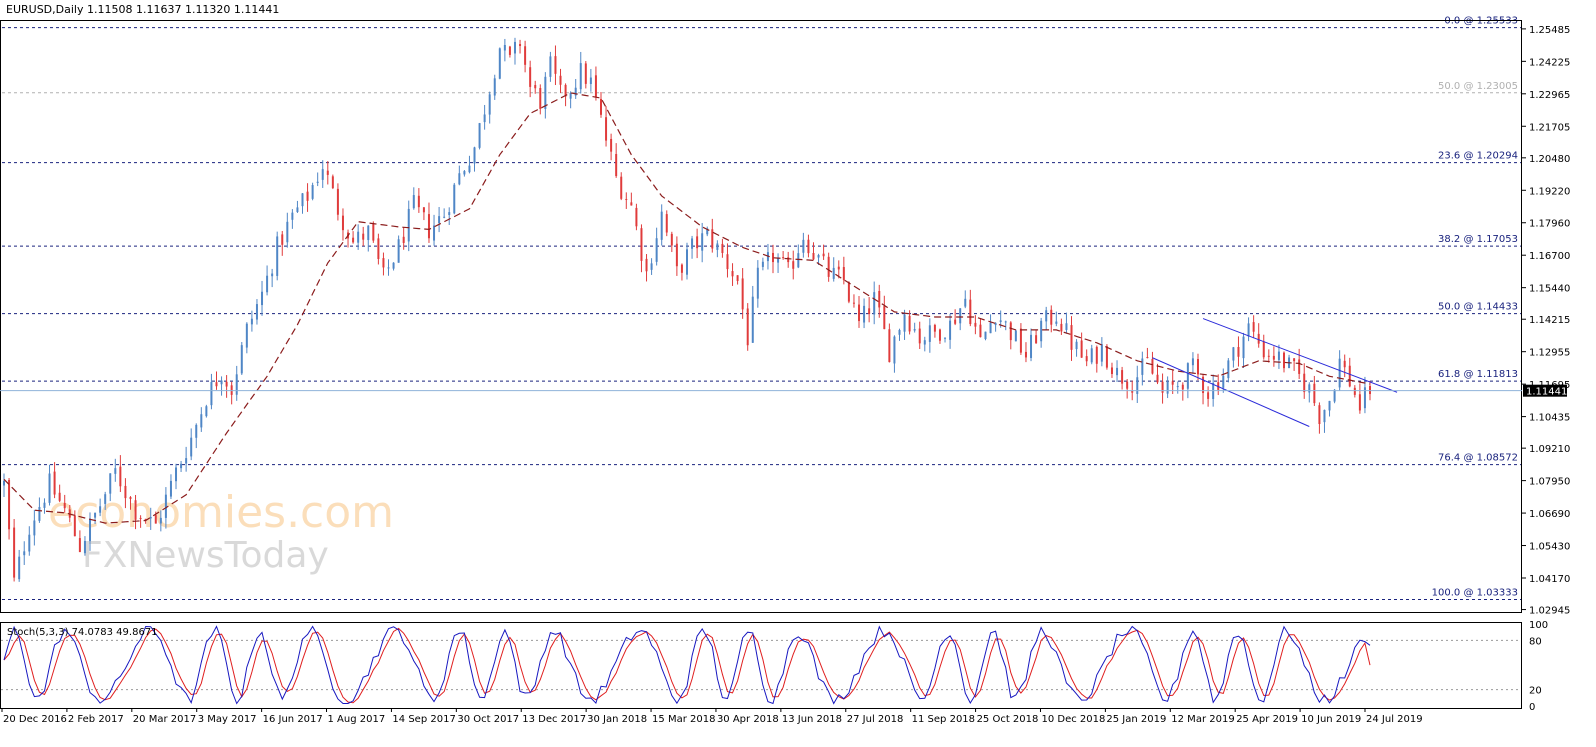 This screenshot has height=747, width=1596. I want to click on date-tick-label: 15 Mar 2018, so click(683, 719).